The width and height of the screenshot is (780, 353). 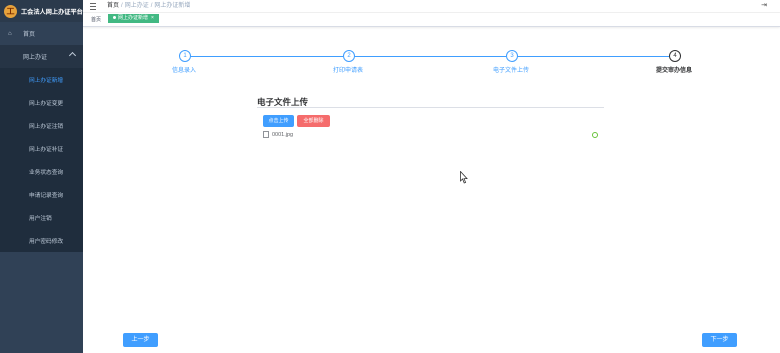 What do you see at coordinates (510, 71) in the screenshot?
I see `step-3-label: 电子文件上传` at bounding box center [510, 71].